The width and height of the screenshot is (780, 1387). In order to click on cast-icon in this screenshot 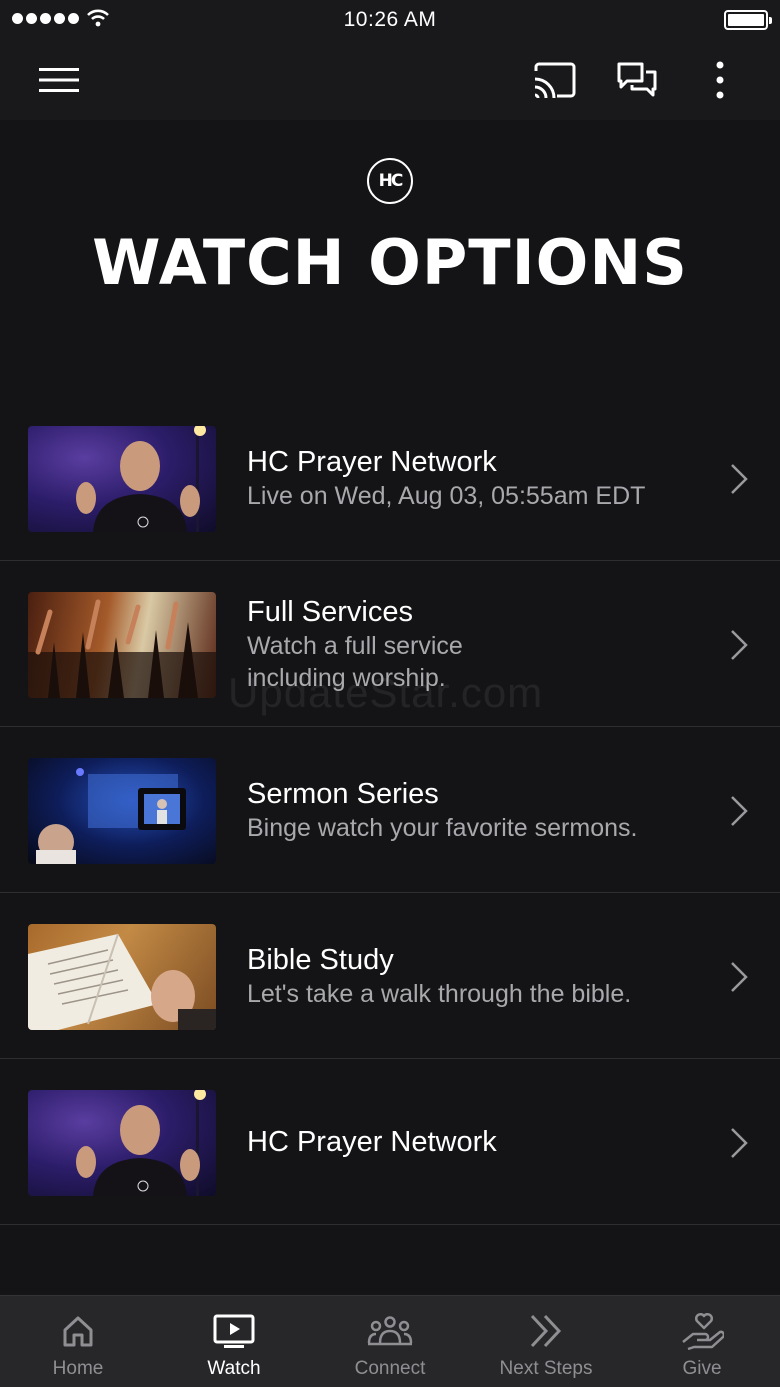, I will do `click(555, 80)`.